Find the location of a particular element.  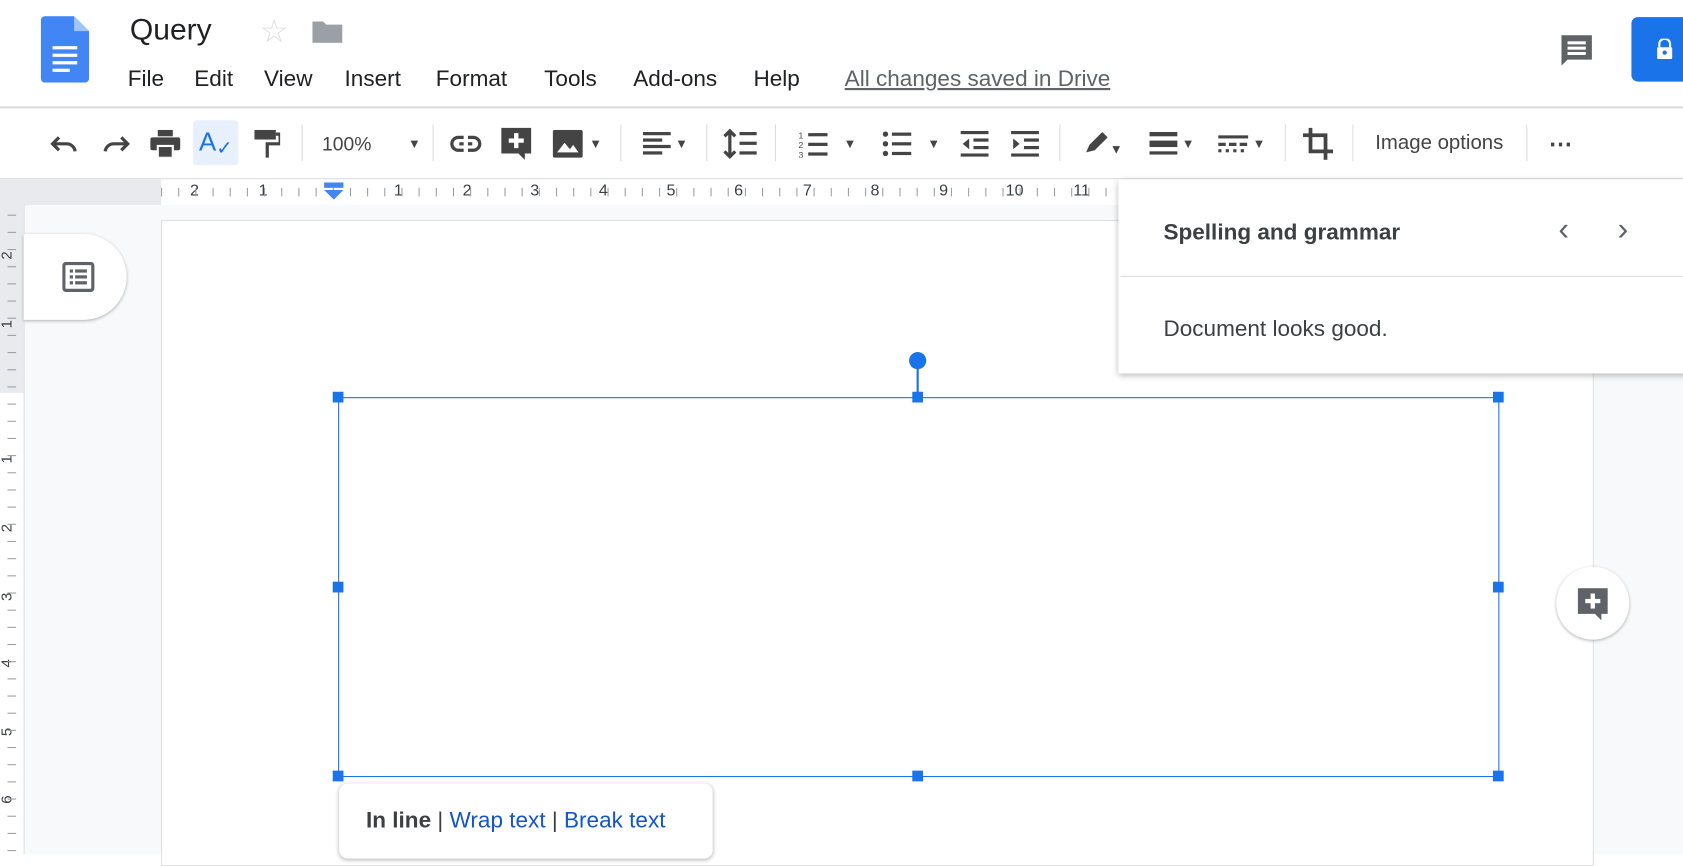

share-button is located at coordinates (1657, 49).